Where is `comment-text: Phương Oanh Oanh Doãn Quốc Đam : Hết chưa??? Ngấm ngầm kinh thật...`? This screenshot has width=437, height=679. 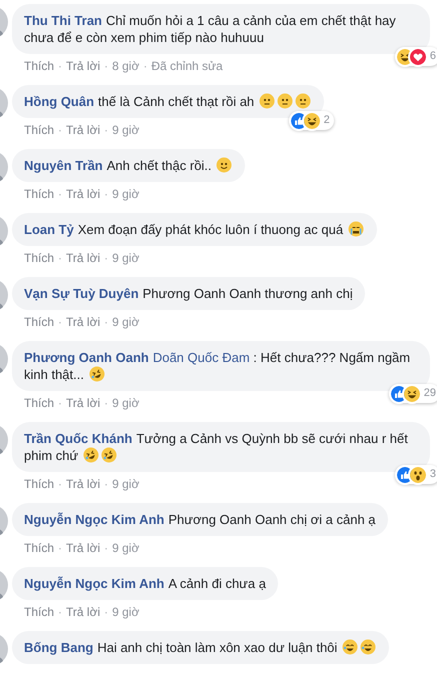 comment-text: Phương Oanh Oanh Doãn Quốc Đam : Hết chưa??? Ngấm ngầm kinh thật... is located at coordinates (217, 366).